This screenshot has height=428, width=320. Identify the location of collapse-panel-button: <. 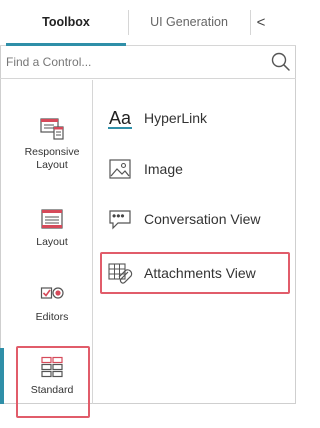
(261, 22).